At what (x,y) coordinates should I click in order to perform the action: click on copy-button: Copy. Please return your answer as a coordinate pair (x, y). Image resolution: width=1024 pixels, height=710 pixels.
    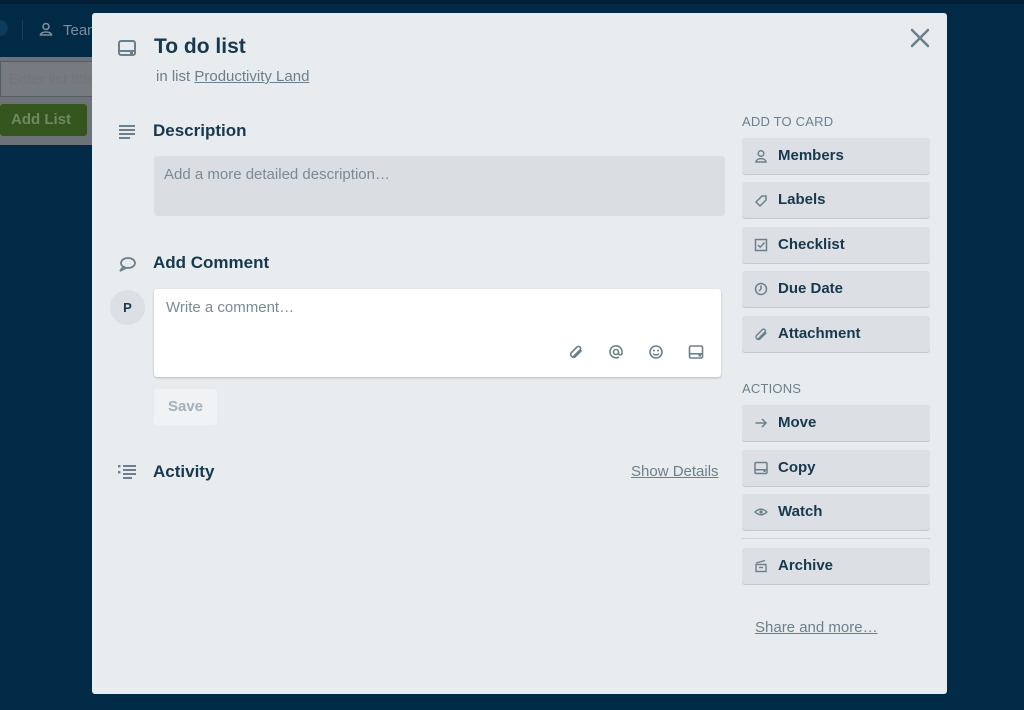
    Looking at the image, I should click on (836, 468).